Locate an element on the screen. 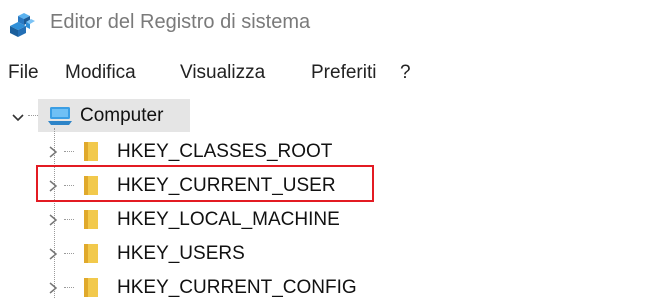  menu-bar: File Modifica Visualizza Preferiti ? is located at coordinates (331, 73).